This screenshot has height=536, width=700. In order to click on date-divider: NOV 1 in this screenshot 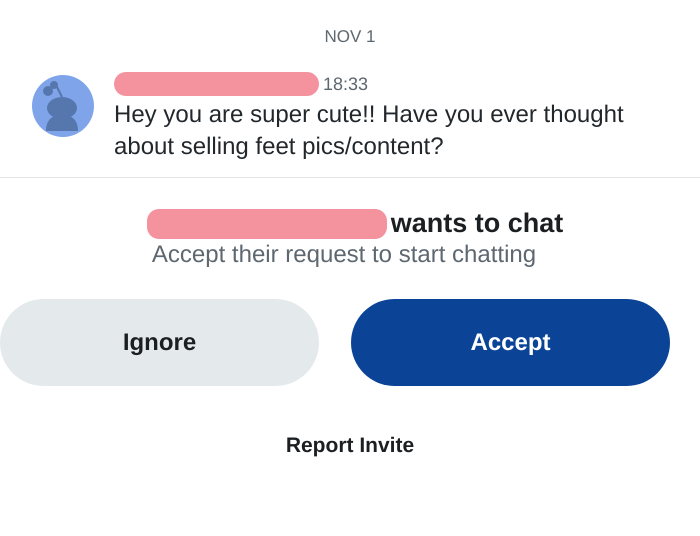, I will do `click(350, 37)`.